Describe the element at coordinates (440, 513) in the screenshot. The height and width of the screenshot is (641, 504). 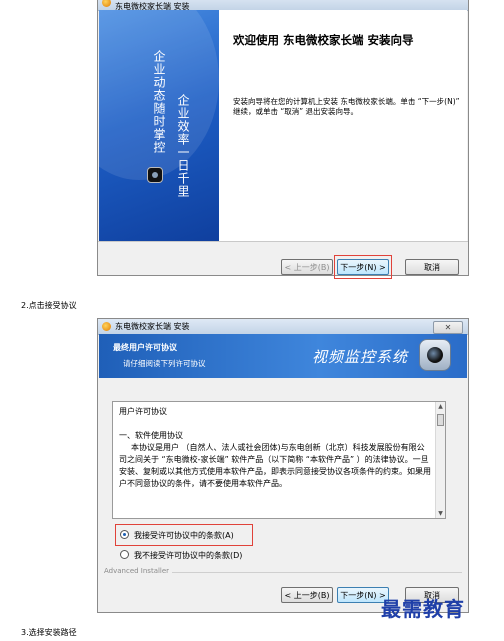
I see `scroll-down-arrow-icon: ▼` at that location.